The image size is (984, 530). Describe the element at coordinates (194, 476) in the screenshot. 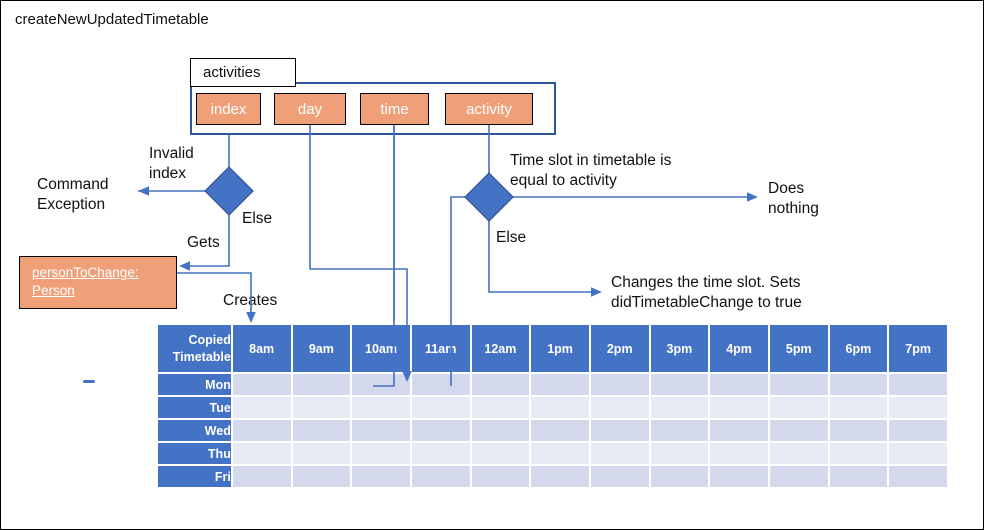

I see `timetable-row-header: Fri` at that location.